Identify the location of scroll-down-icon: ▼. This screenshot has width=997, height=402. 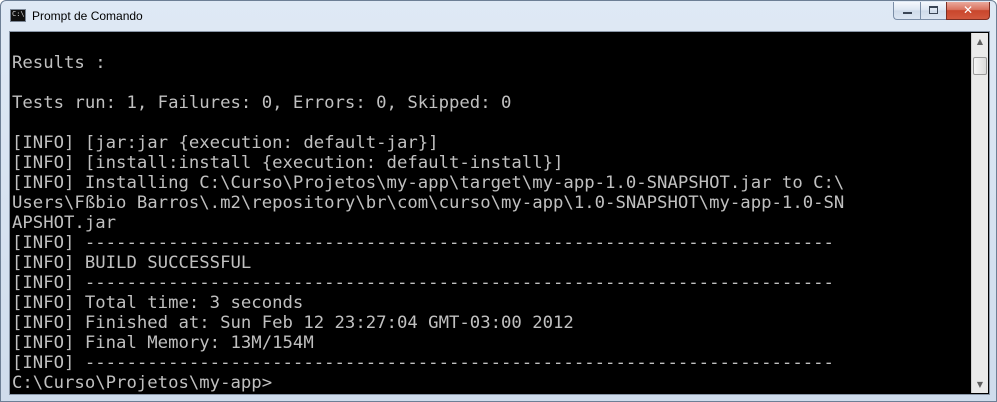
(980, 384).